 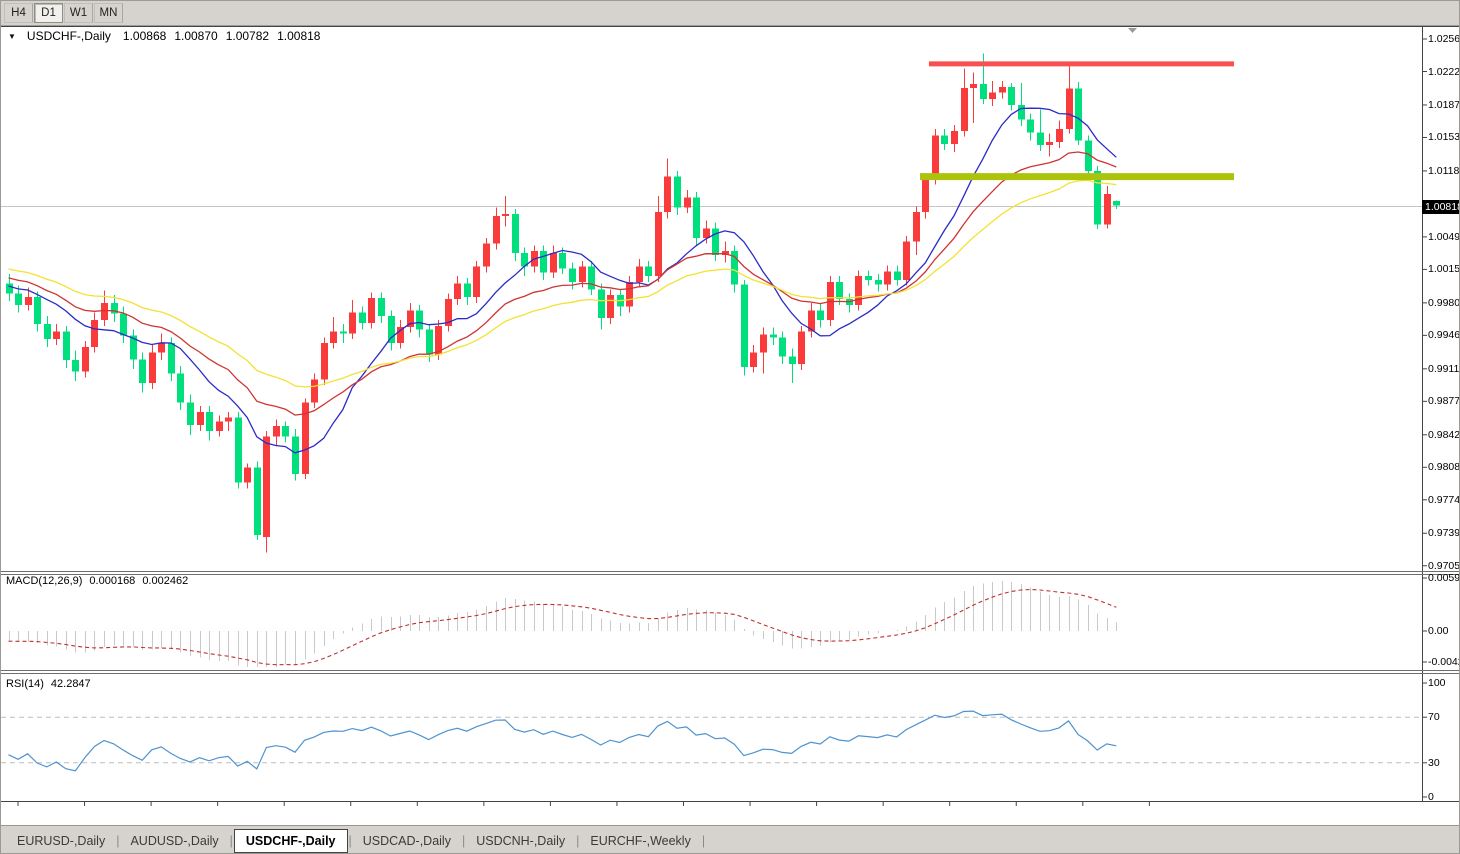 What do you see at coordinates (1444, 39) in the screenshot?
I see `price-axis-label: 1.02560` at bounding box center [1444, 39].